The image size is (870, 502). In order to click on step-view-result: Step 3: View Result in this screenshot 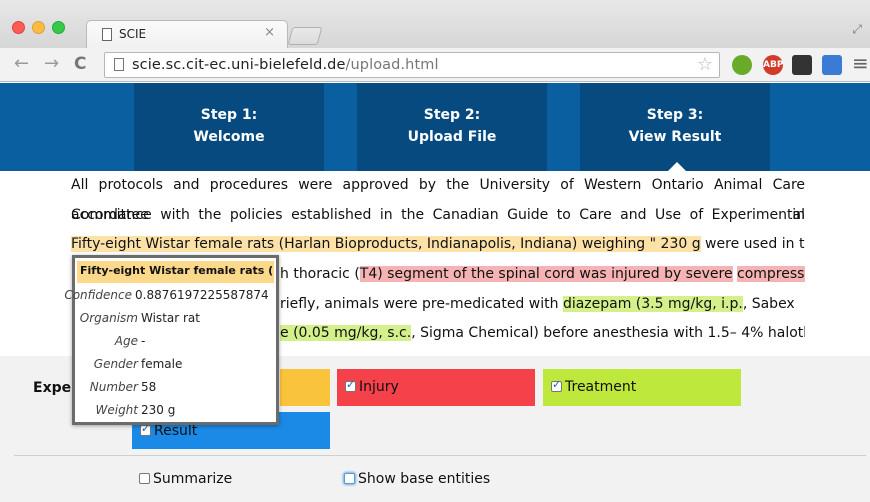, I will do `click(675, 127)`.